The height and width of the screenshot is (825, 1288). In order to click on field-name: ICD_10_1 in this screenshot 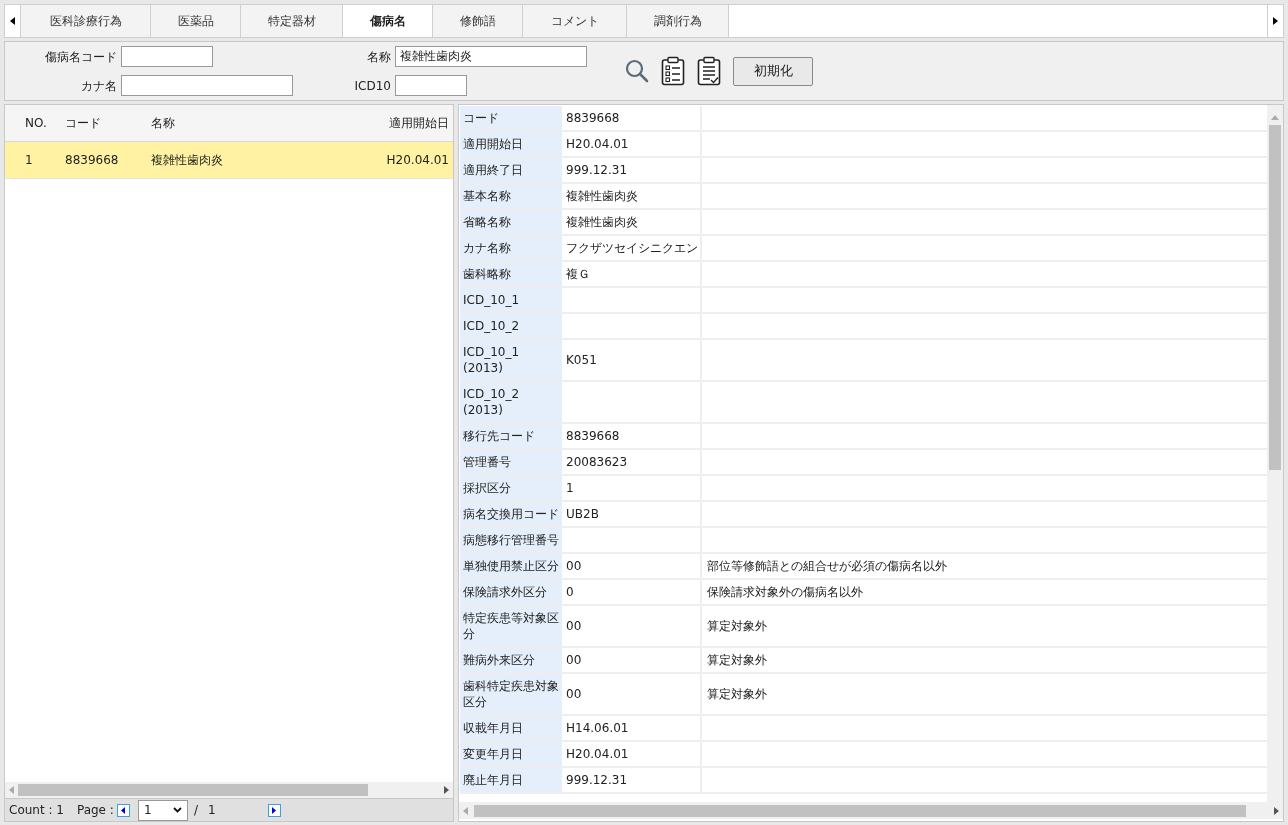, I will do `click(511, 300)`.